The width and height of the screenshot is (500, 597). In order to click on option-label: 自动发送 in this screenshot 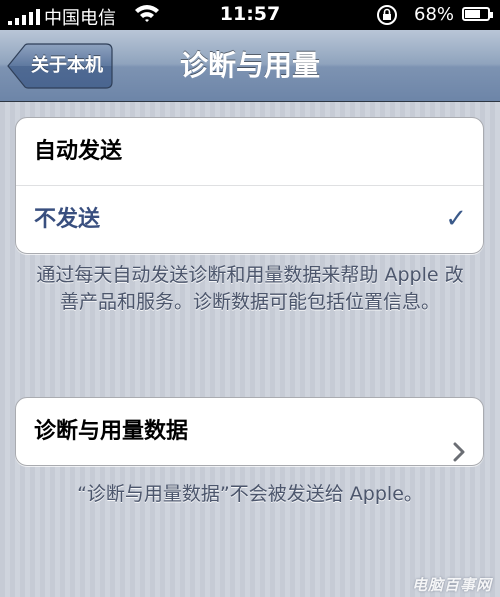, I will do `click(78, 151)`.